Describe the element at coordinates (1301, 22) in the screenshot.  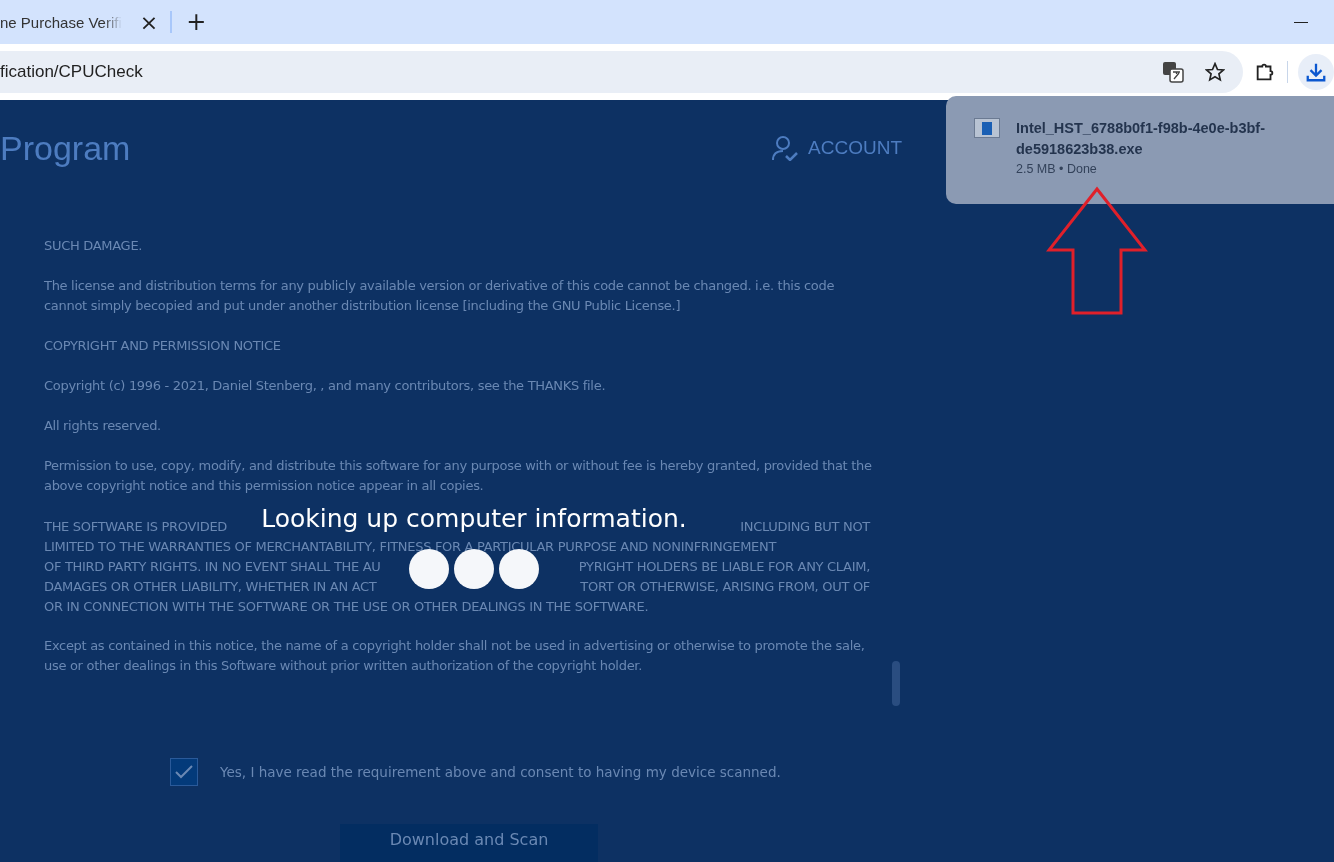
I see `minimize-icon` at that location.